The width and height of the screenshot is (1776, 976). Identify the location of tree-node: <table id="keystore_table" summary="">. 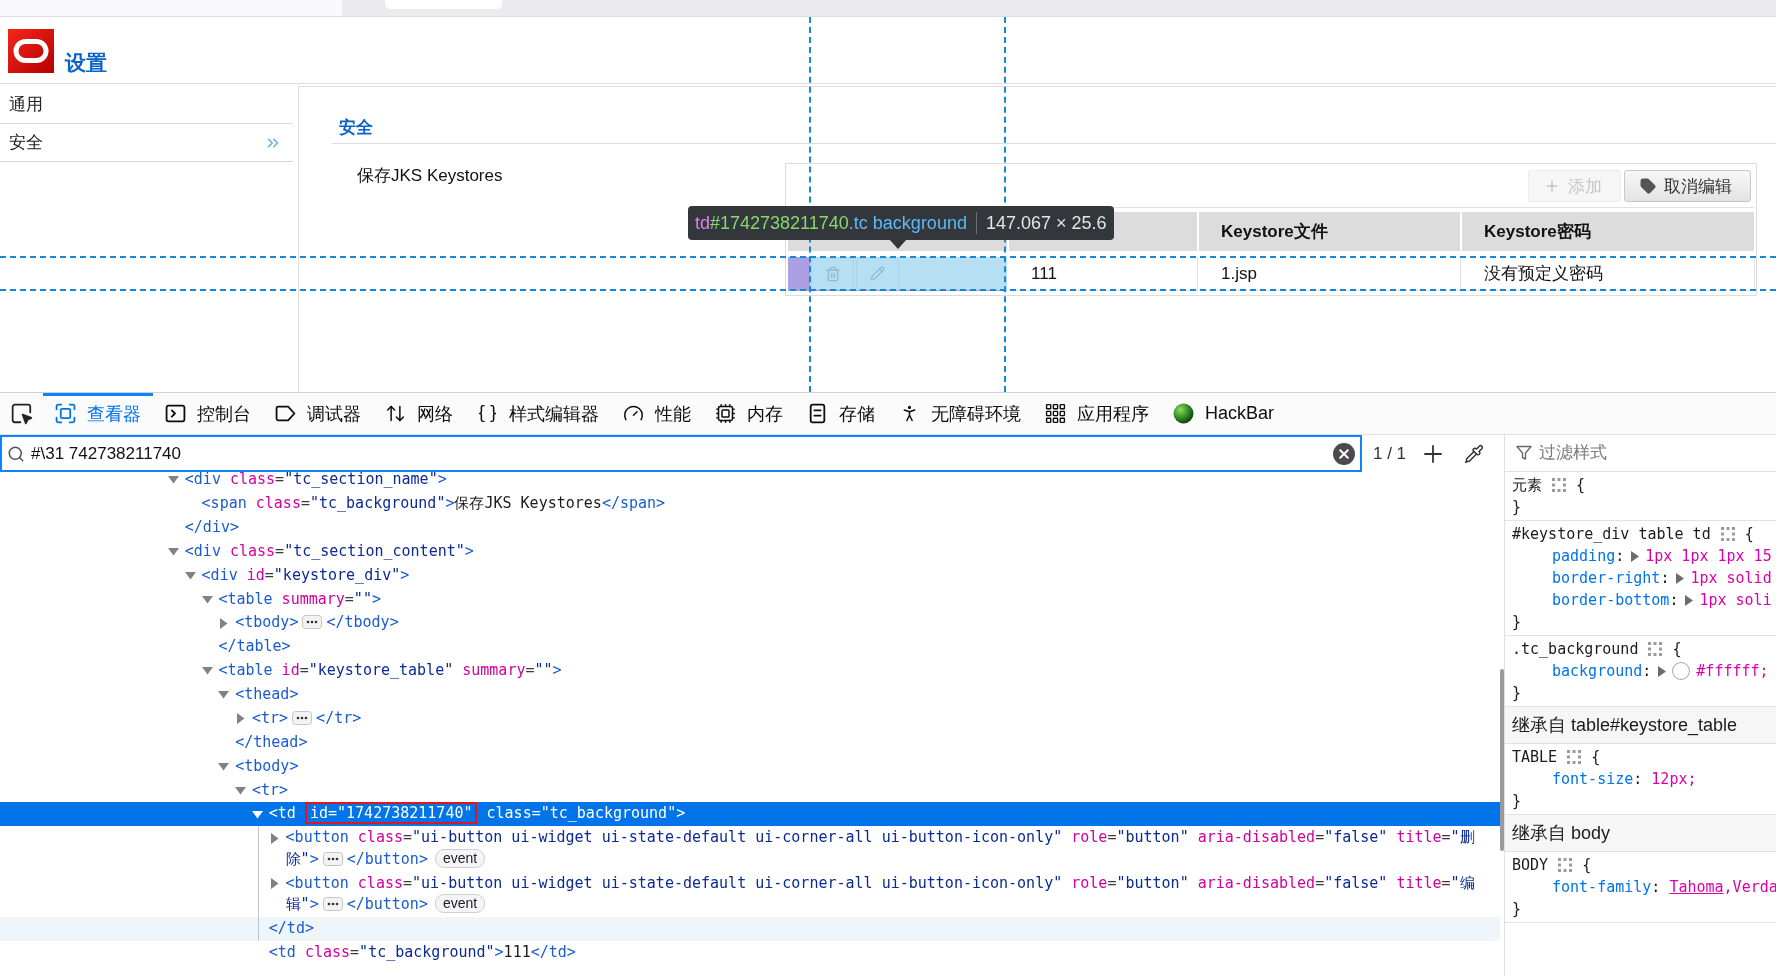
(750, 671).